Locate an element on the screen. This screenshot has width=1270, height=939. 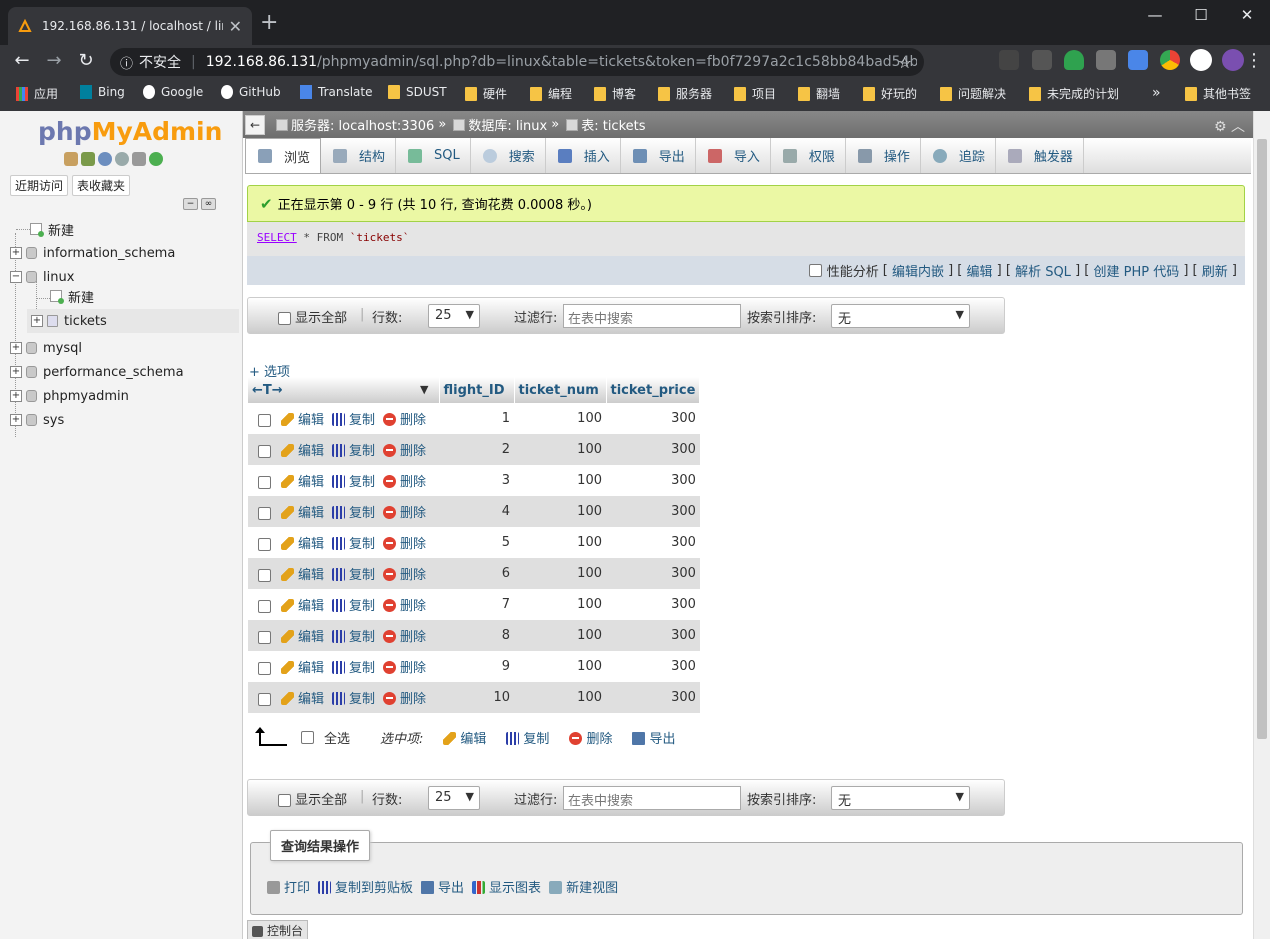
tab-export: 导出 is located at coordinates (658, 155).